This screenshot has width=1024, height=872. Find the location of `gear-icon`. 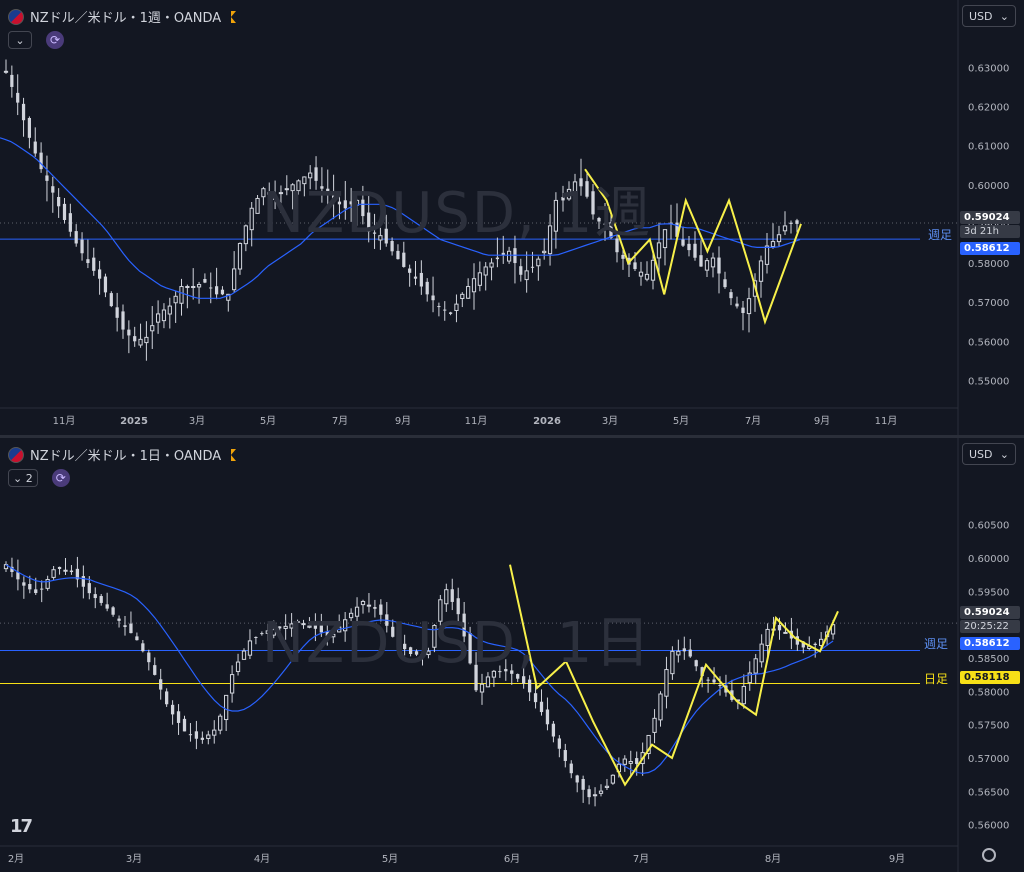

gear-icon is located at coordinates (989, 855).